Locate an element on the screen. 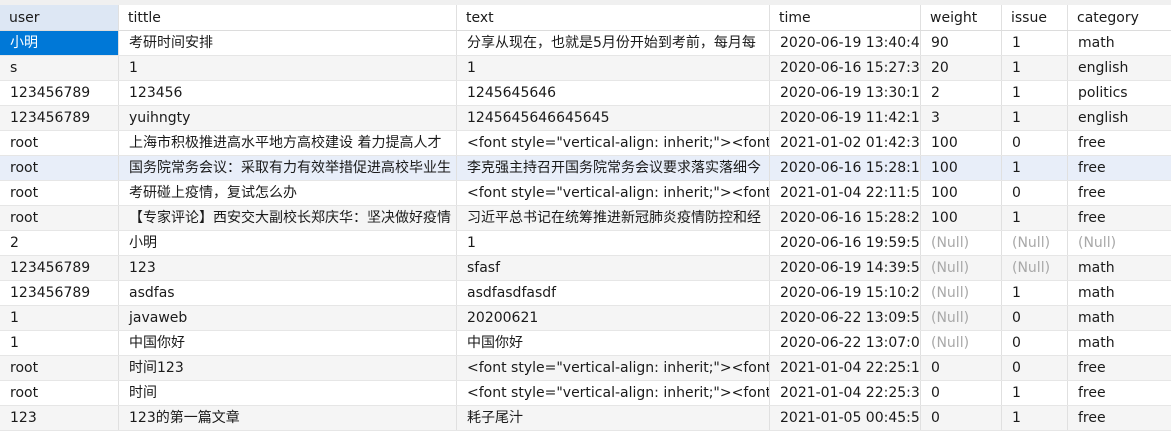  cell-time: 2021-01-04 22:11:57 is located at coordinates (845, 193).